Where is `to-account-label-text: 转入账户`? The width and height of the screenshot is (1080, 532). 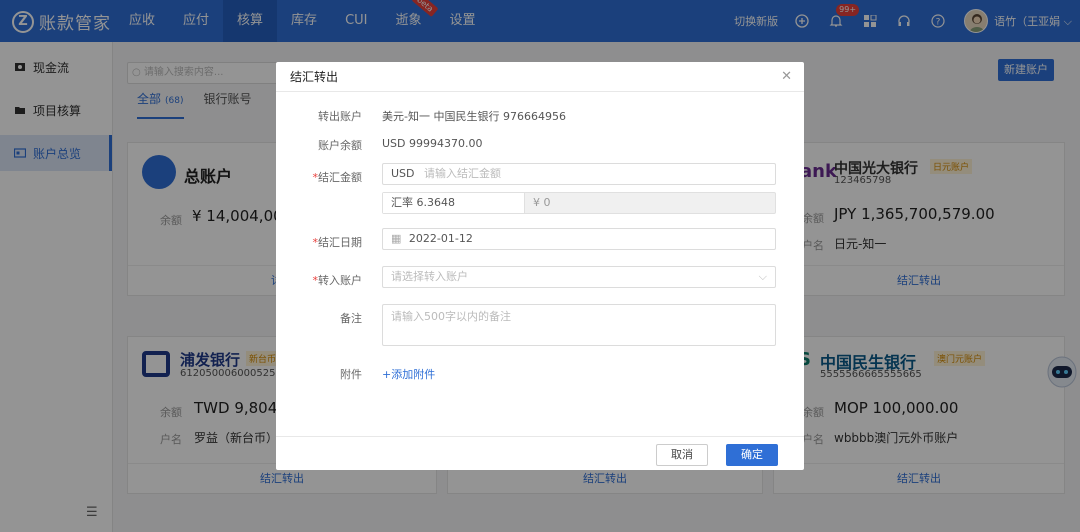 to-account-label-text: 转入账户 is located at coordinates (340, 280).